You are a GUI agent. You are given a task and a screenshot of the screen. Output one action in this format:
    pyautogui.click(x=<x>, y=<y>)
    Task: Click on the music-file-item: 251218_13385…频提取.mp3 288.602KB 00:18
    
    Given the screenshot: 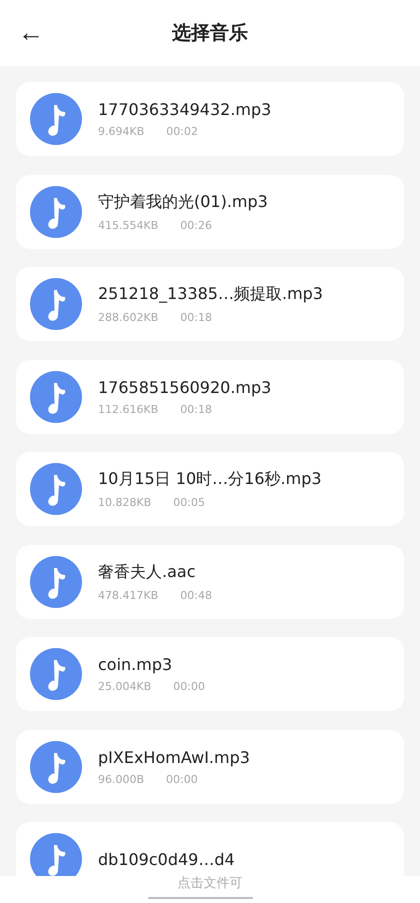 What is the action you would take?
    pyautogui.click(x=210, y=304)
    